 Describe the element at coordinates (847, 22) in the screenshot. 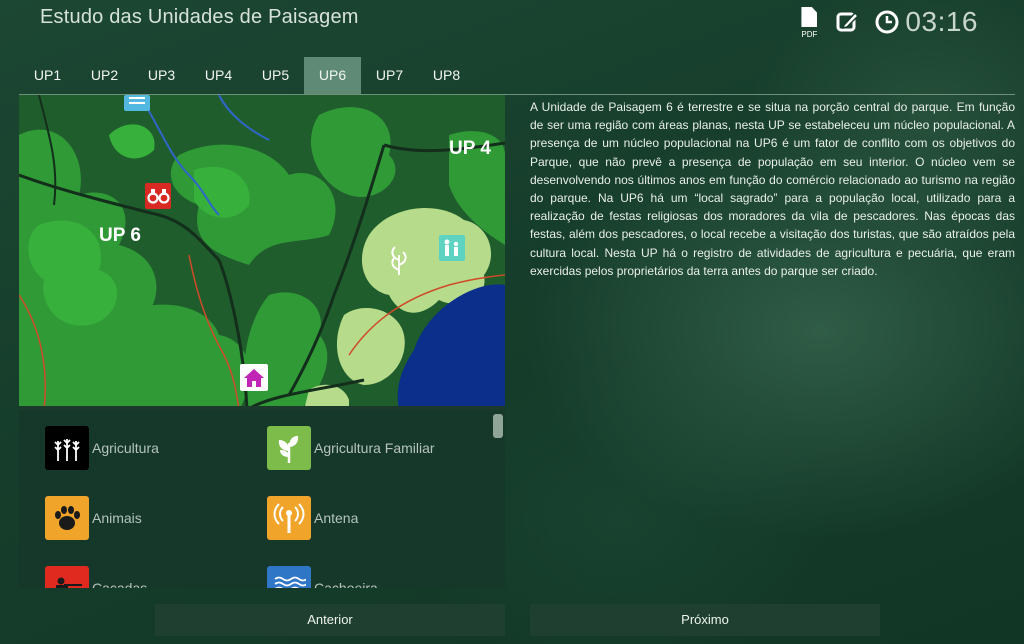

I see `edit-icon` at that location.